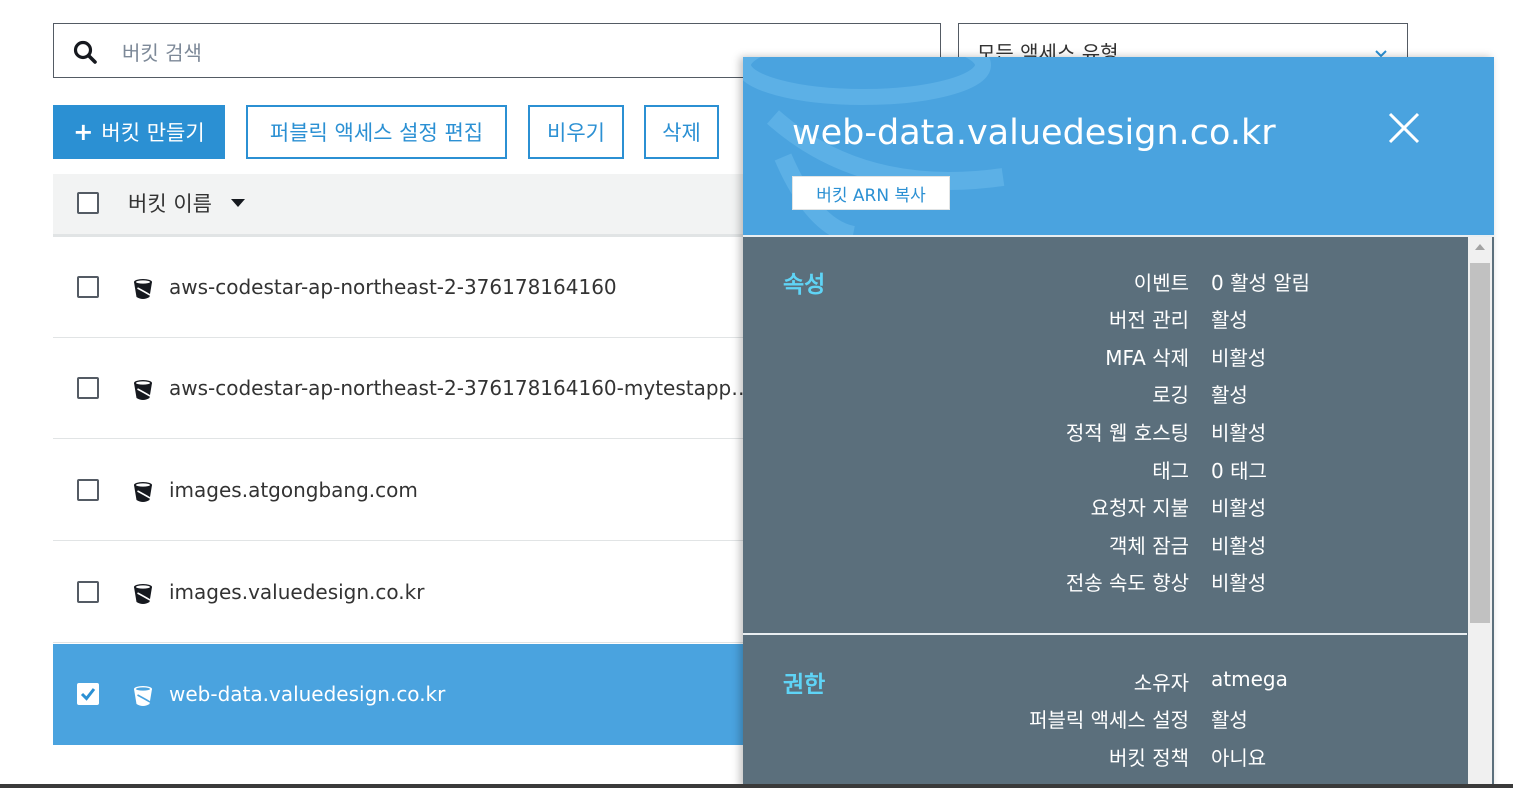 The image size is (1513, 788). Describe the element at coordinates (1149, 758) in the screenshot. I see `perm-label-bucket-policy: 버킷 정책` at that location.